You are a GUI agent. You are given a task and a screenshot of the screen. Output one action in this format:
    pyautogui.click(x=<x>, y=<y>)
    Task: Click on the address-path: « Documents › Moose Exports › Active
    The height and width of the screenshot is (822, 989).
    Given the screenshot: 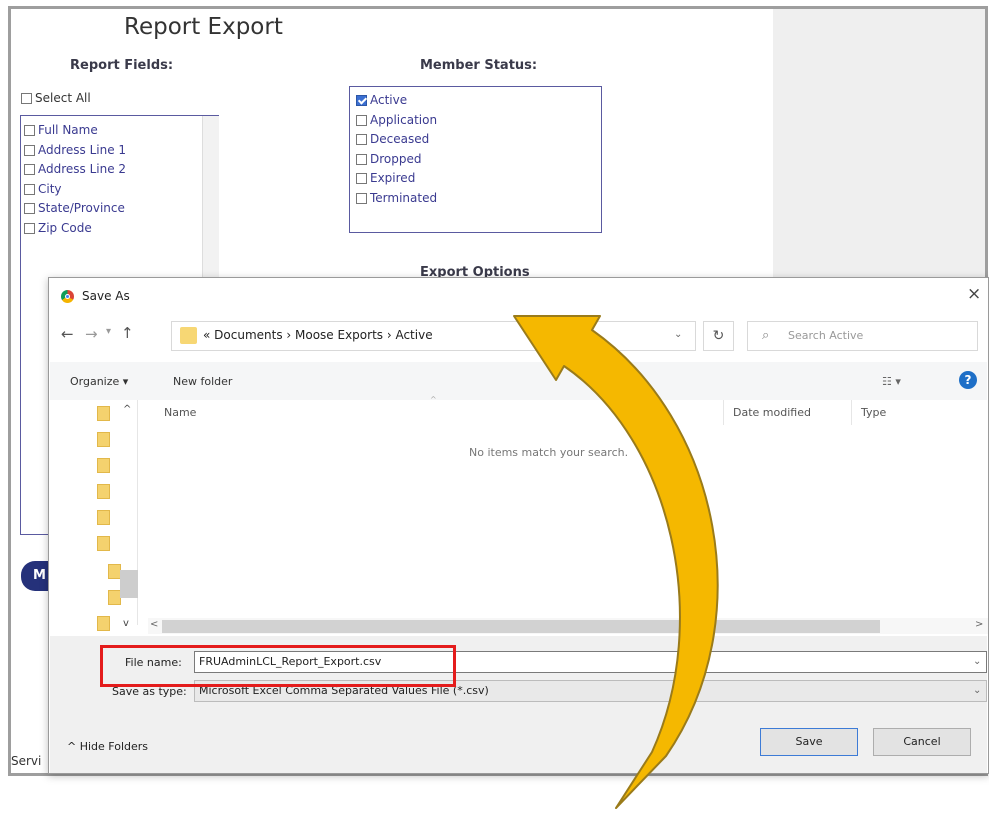 What is the action you would take?
    pyautogui.click(x=318, y=335)
    